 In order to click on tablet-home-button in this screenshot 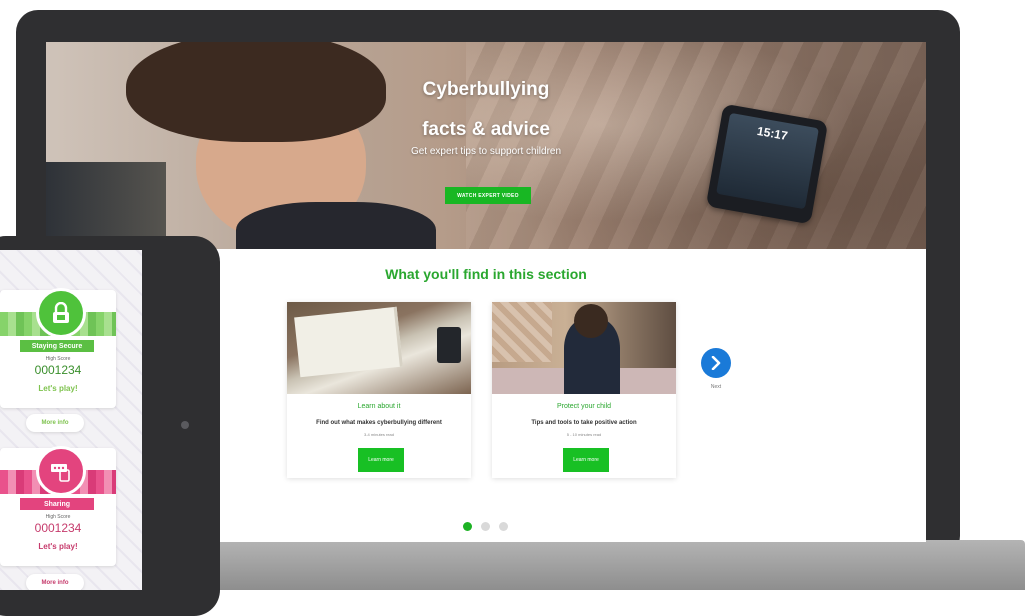, I will do `click(185, 425)`.